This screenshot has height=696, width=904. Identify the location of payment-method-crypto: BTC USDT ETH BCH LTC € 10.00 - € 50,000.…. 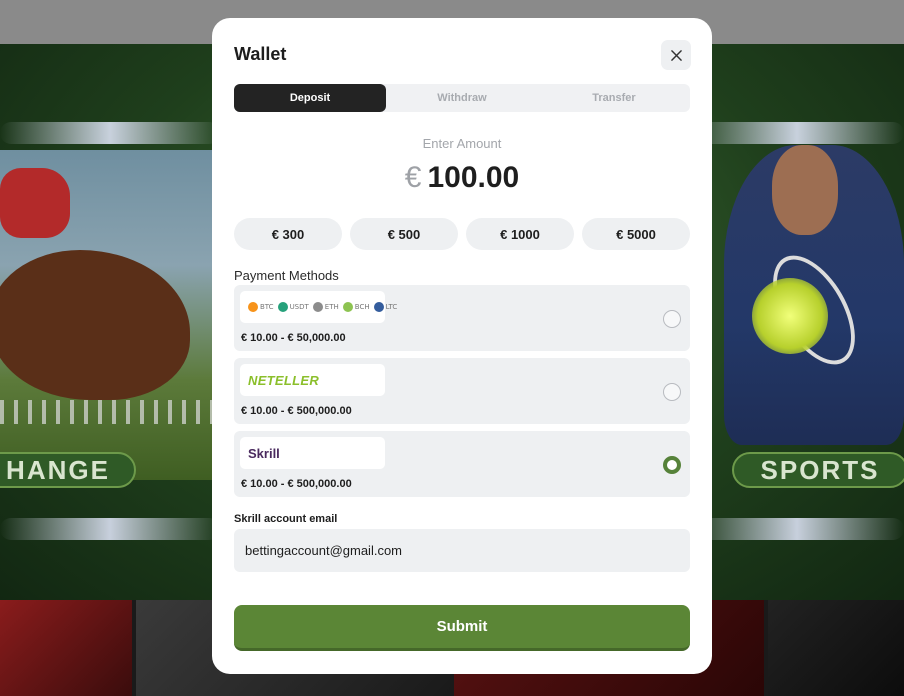
(462, 318).